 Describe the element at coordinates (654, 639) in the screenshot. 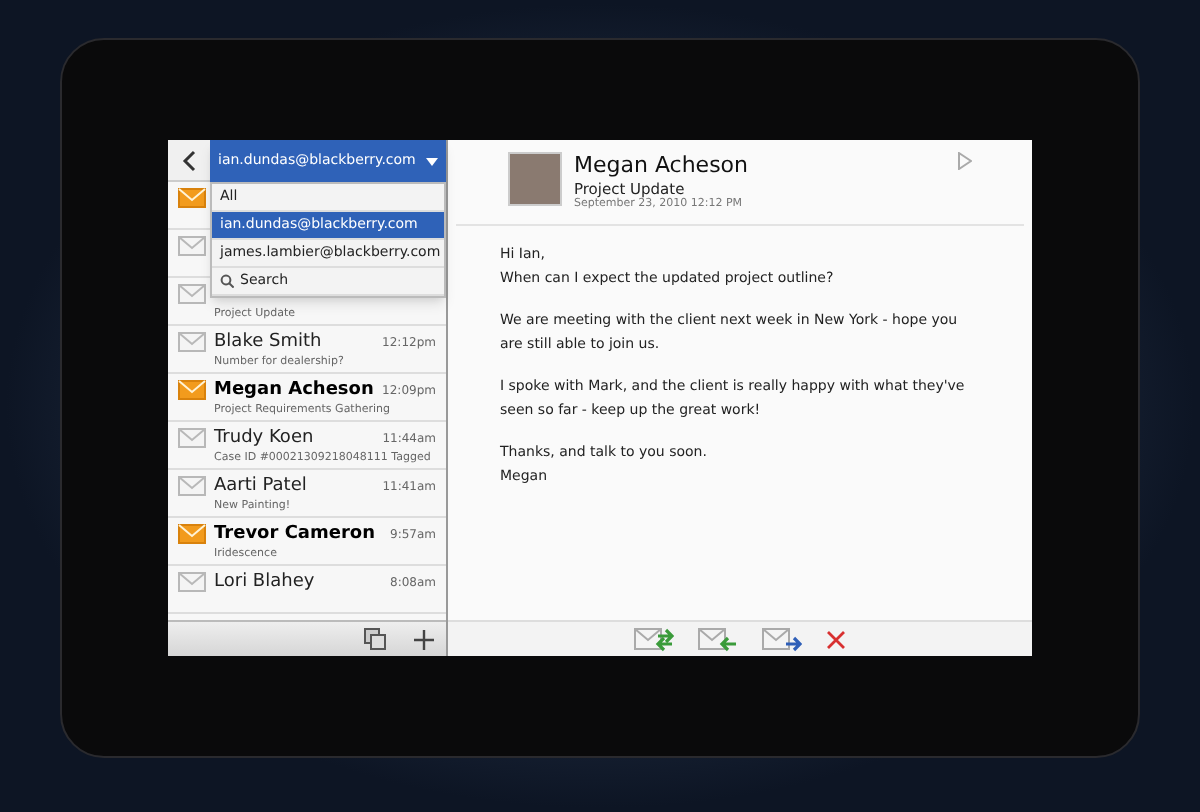

I see `reply-all-icon` at that location.